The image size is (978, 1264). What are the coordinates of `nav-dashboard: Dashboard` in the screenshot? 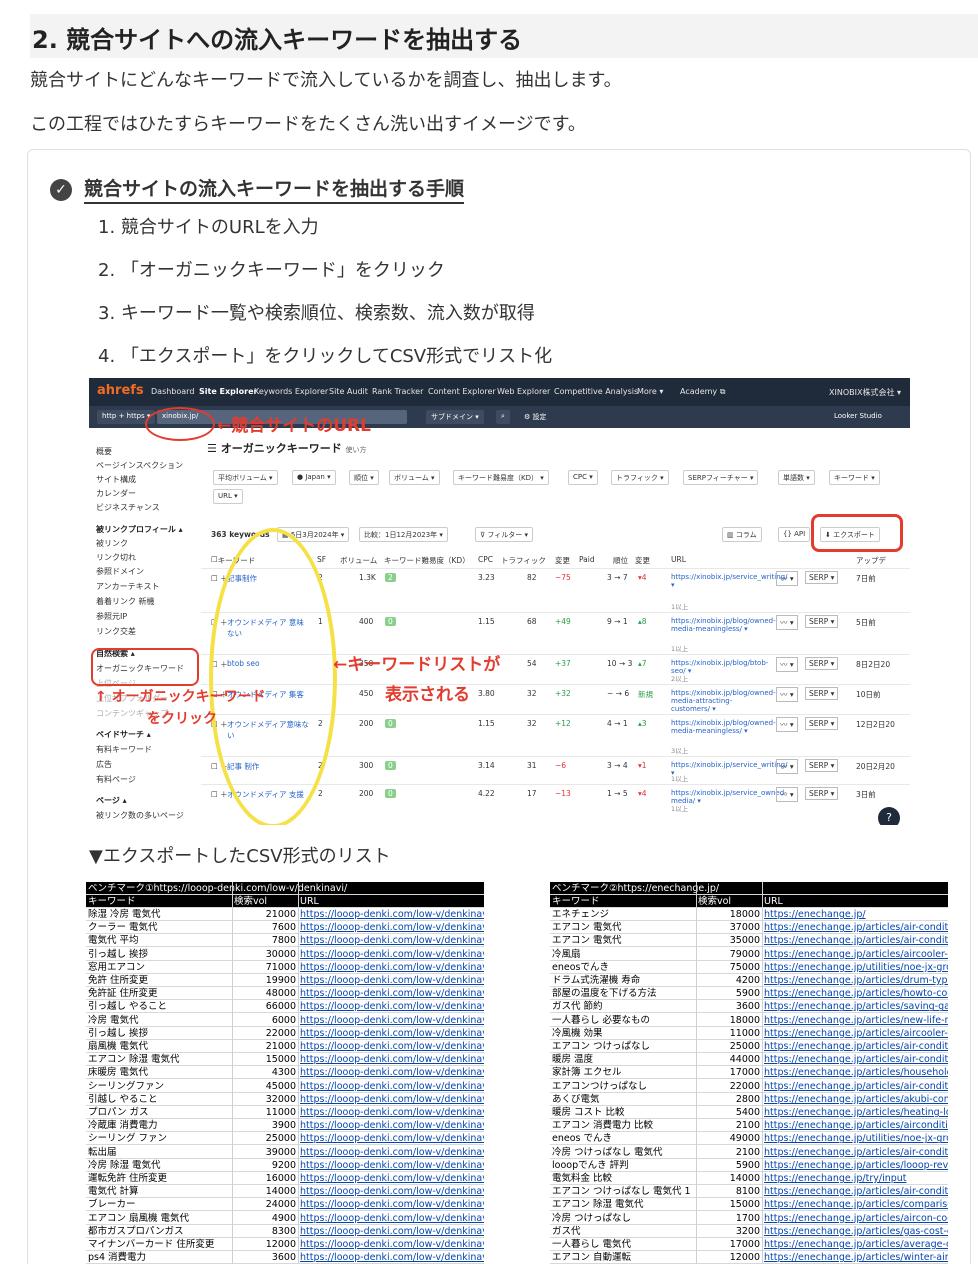 It's located at (172, 391).